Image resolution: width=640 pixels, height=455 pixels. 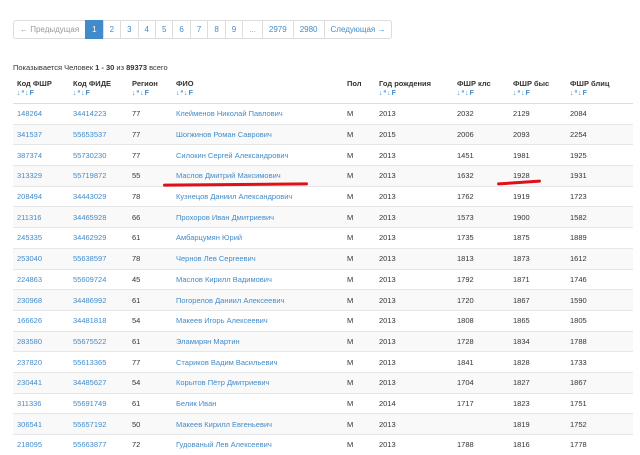 What do you see at coordinates (41, 424) in the screenshot?
I see `cell-fsr-code: 306541` at bounding box center [41, 424].